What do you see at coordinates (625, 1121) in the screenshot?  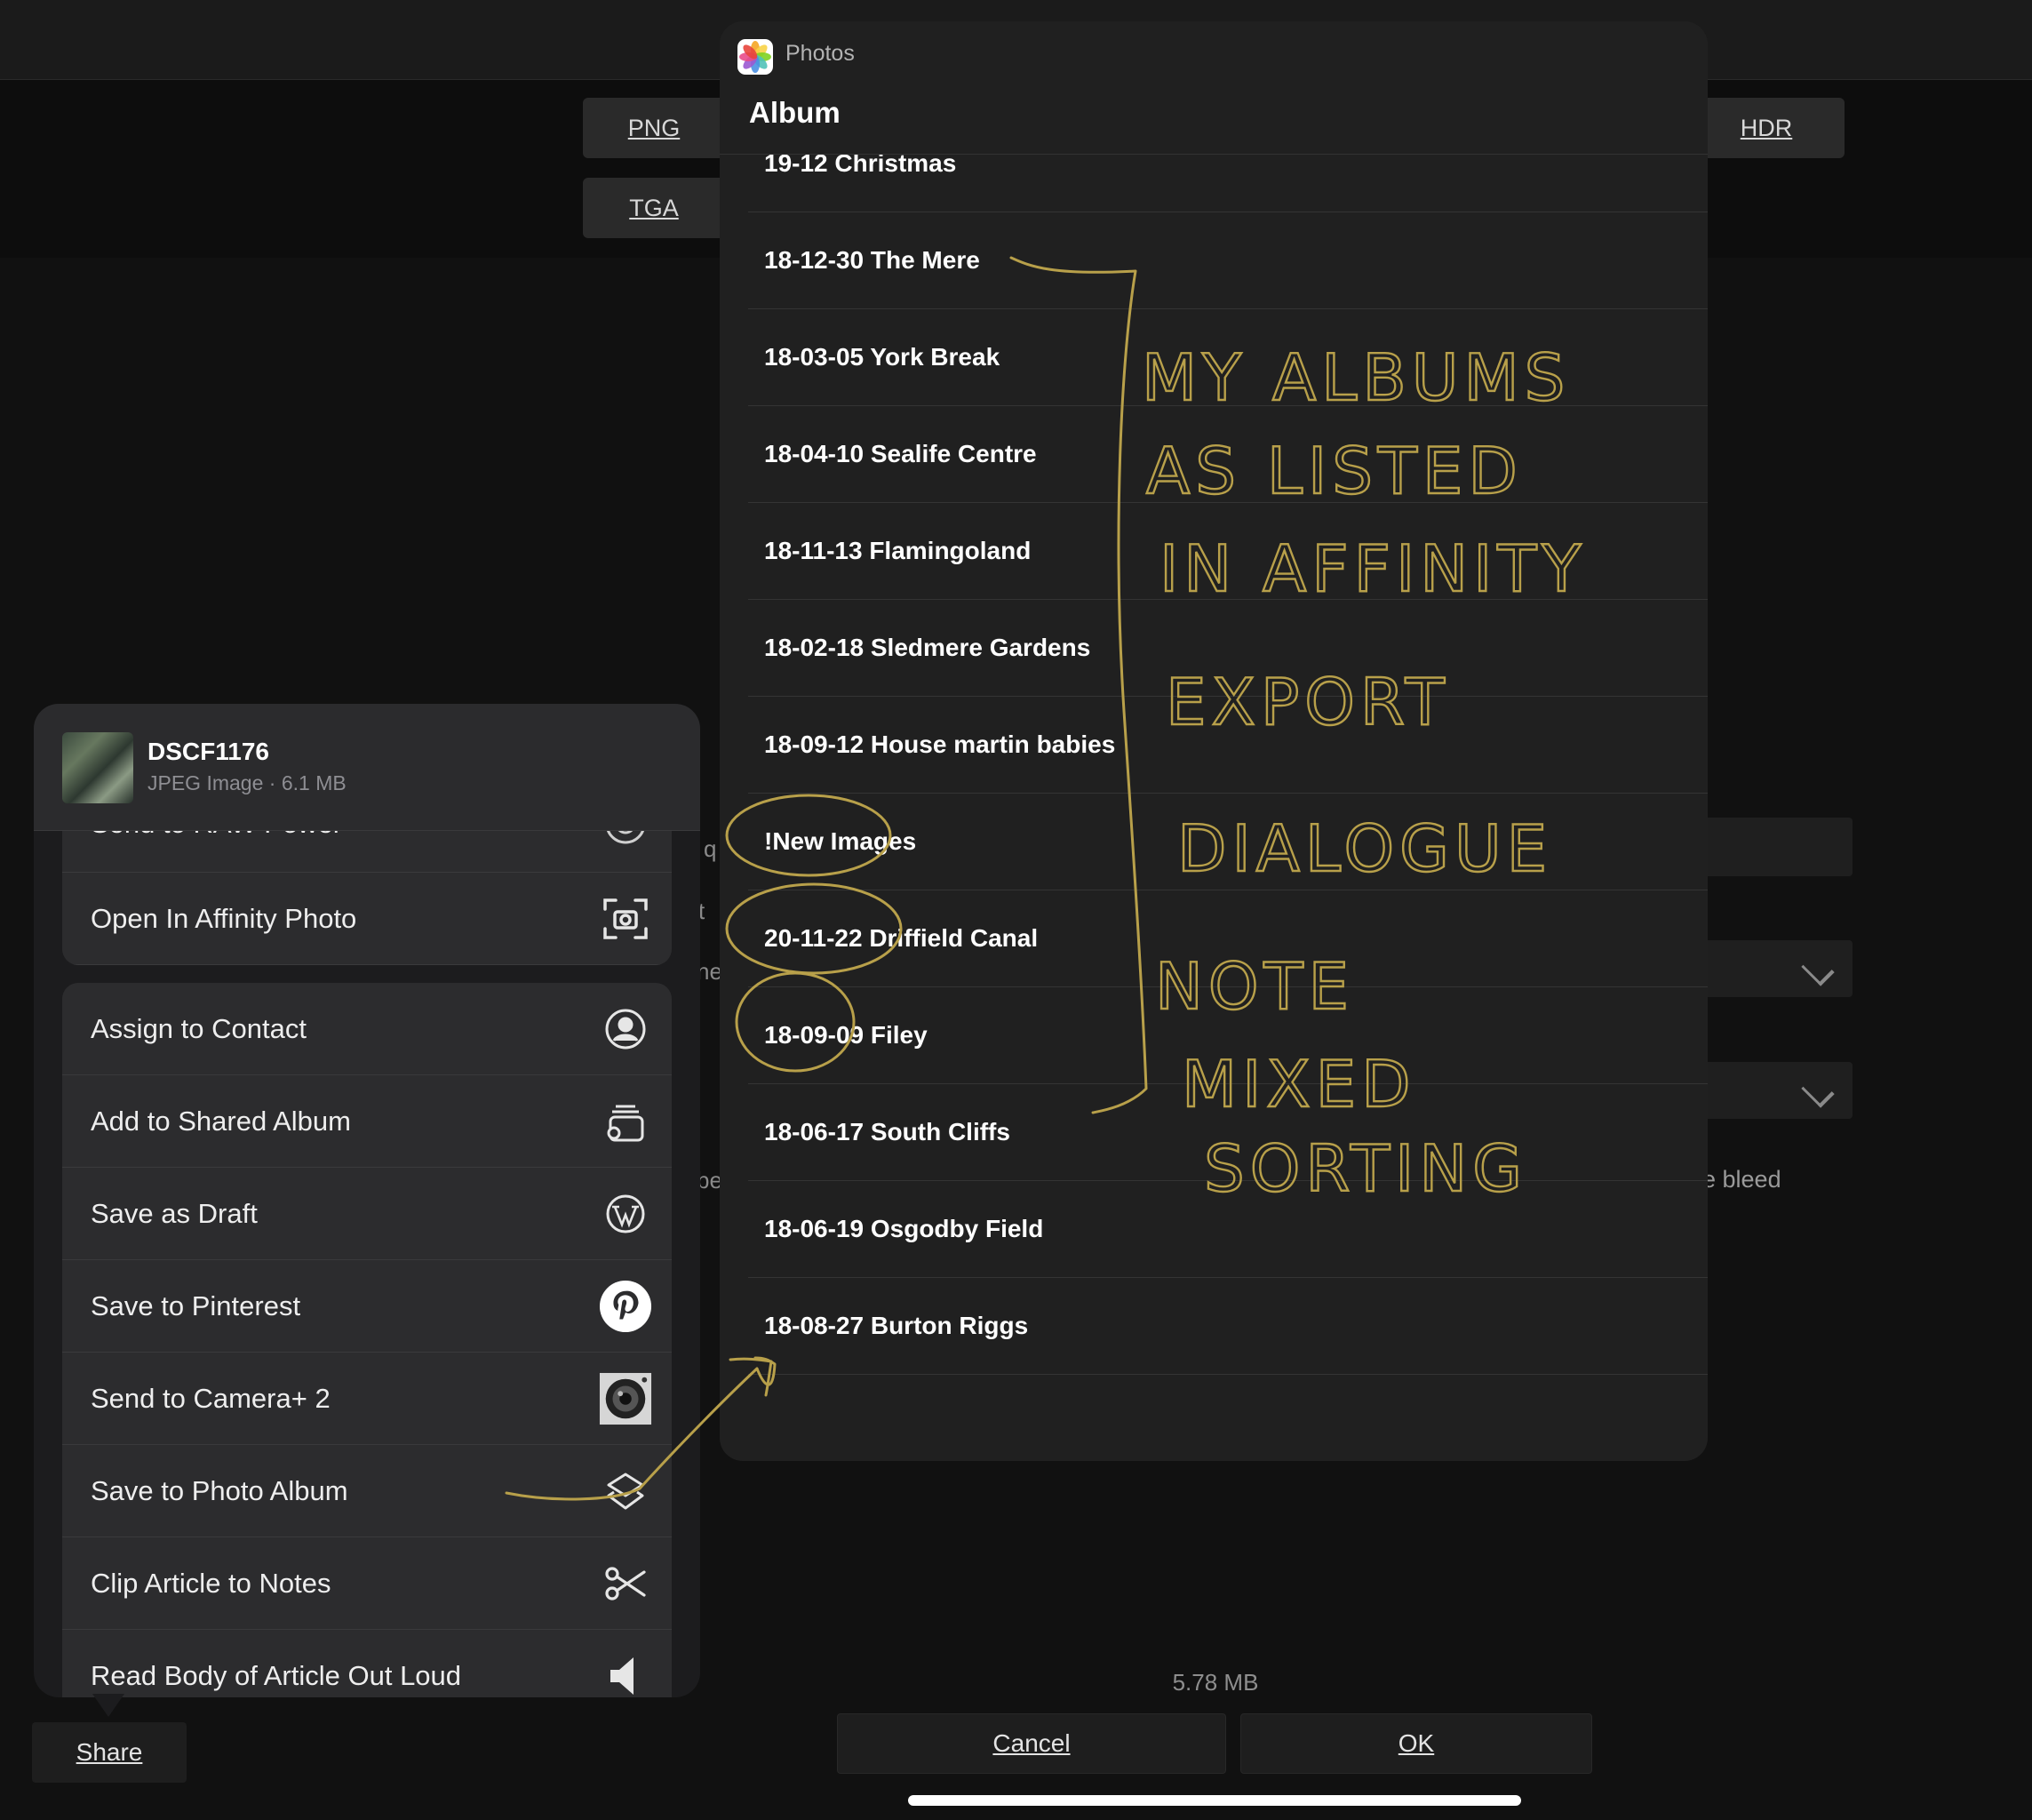 I see `shared-album-icon` at bounding box center [625, 1121].